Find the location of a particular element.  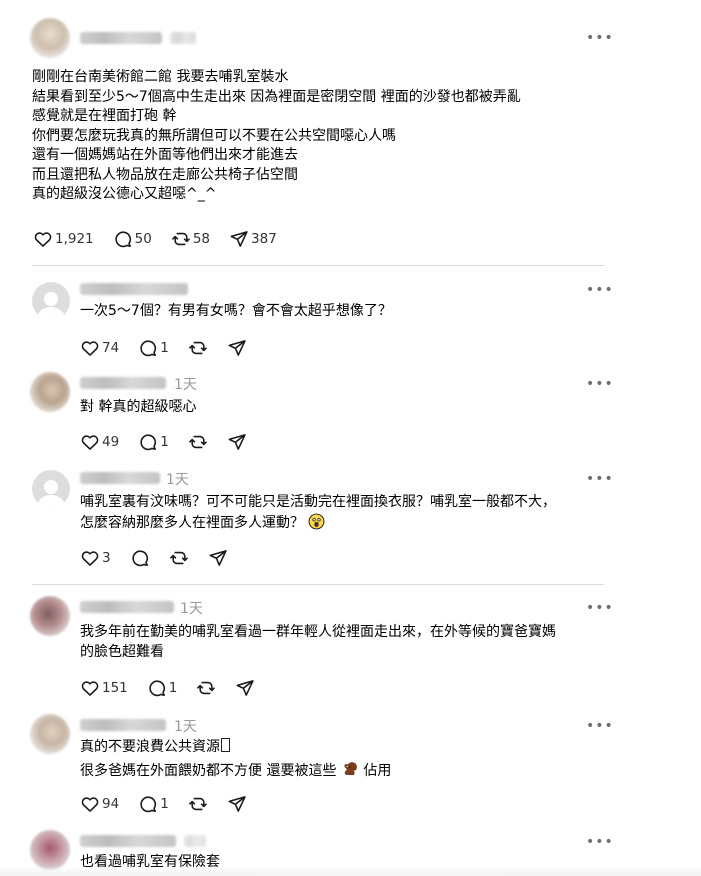

comment-text: 一次5～7個？有男有女嗎？會不會太超乎想像了？ is located at coordinates (236, 311).